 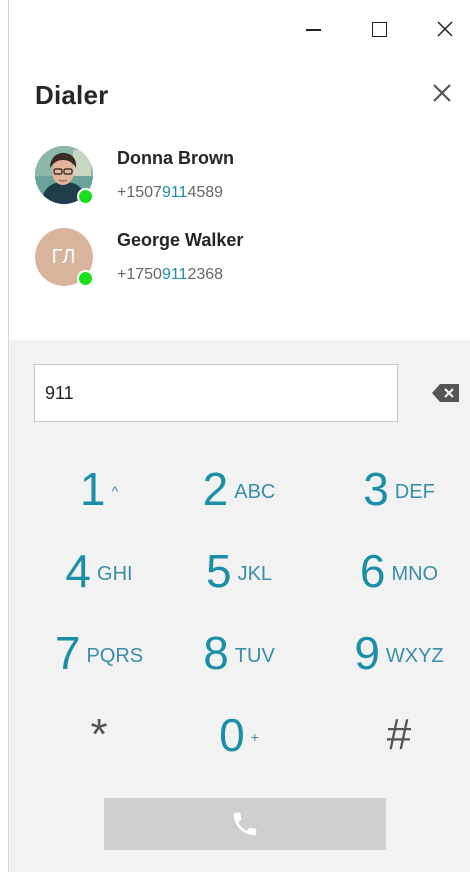 I want to click on key-5: 5 JKL, so click(x=239, y=571).